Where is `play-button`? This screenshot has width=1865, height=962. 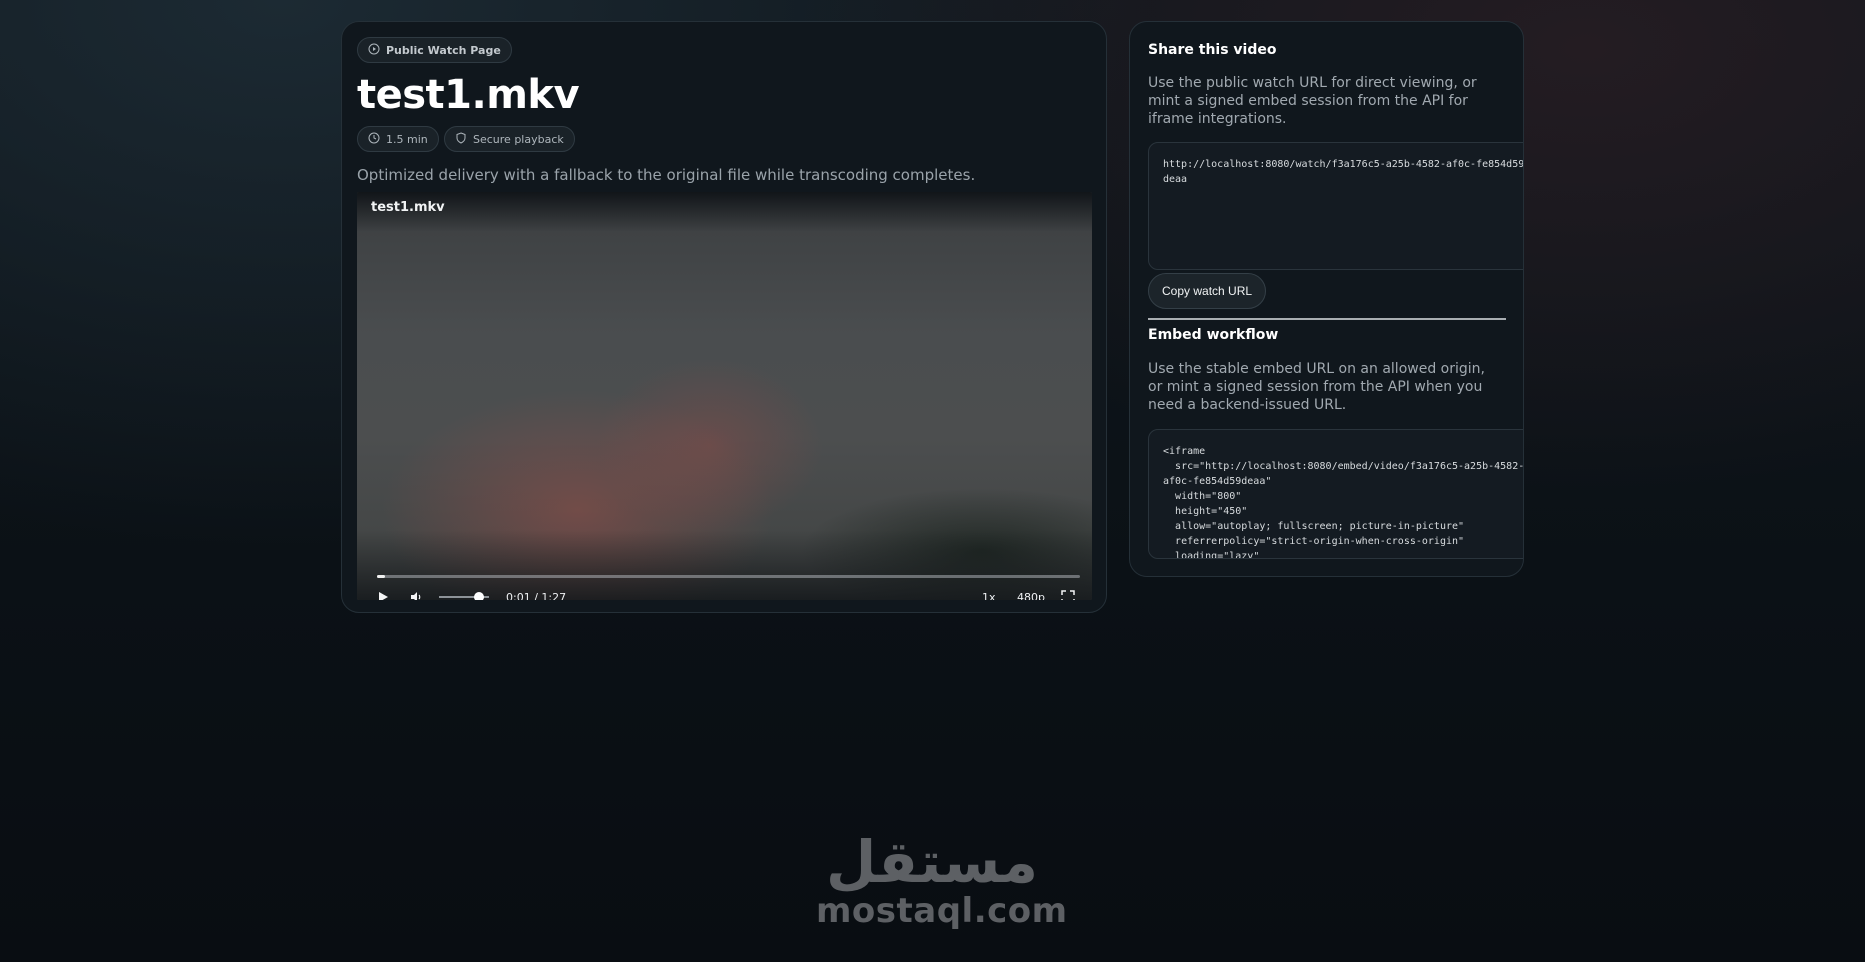 play-button is located at coordinates (383, 595).